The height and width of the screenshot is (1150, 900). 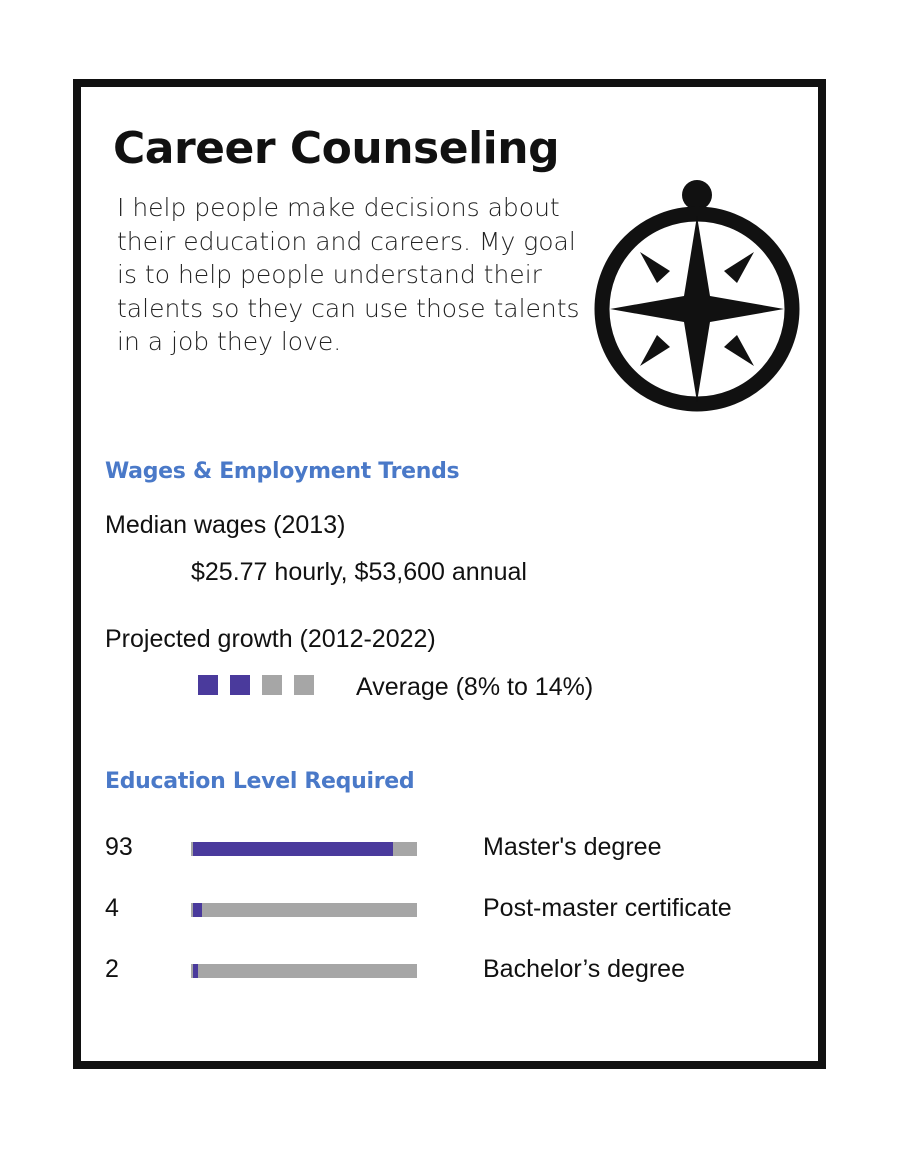 What do you see at coordinates (607, 908) in the screenshot?
I see `education-level-label: Post-master certificate` at bounding box center [607, 908].